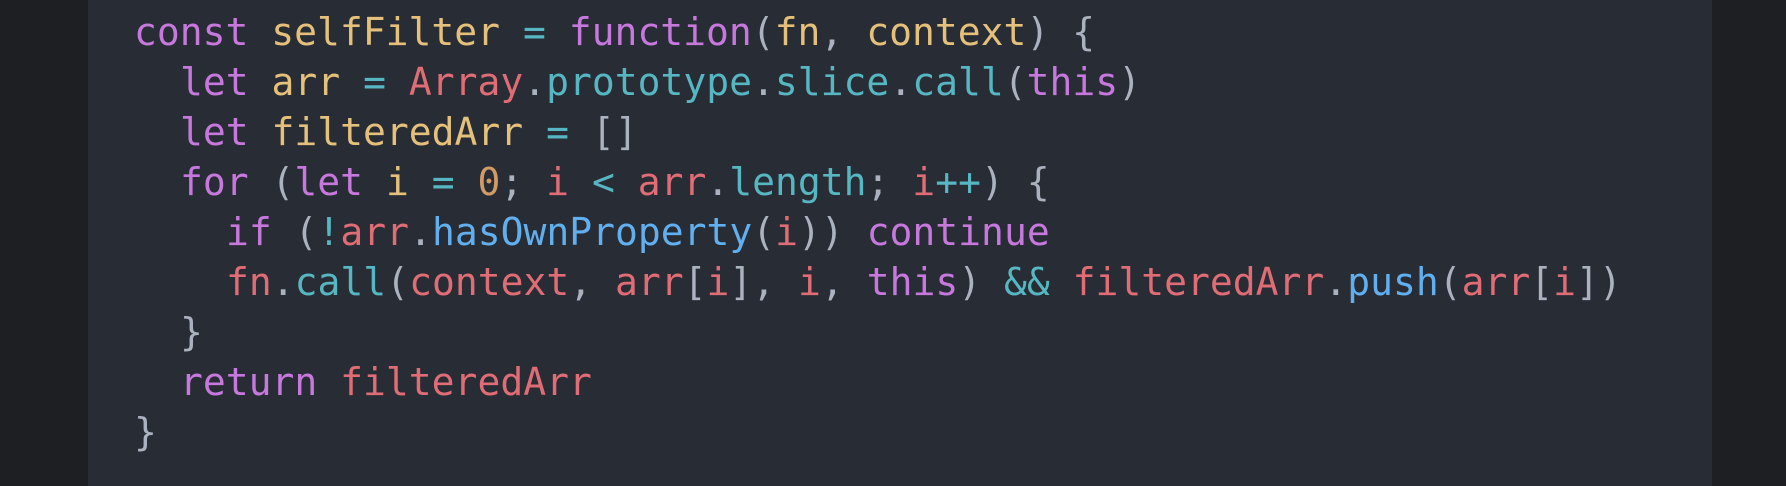 The image size is (1786, 486). I want to click on code-line: return filteredArr, so click(878, 382).